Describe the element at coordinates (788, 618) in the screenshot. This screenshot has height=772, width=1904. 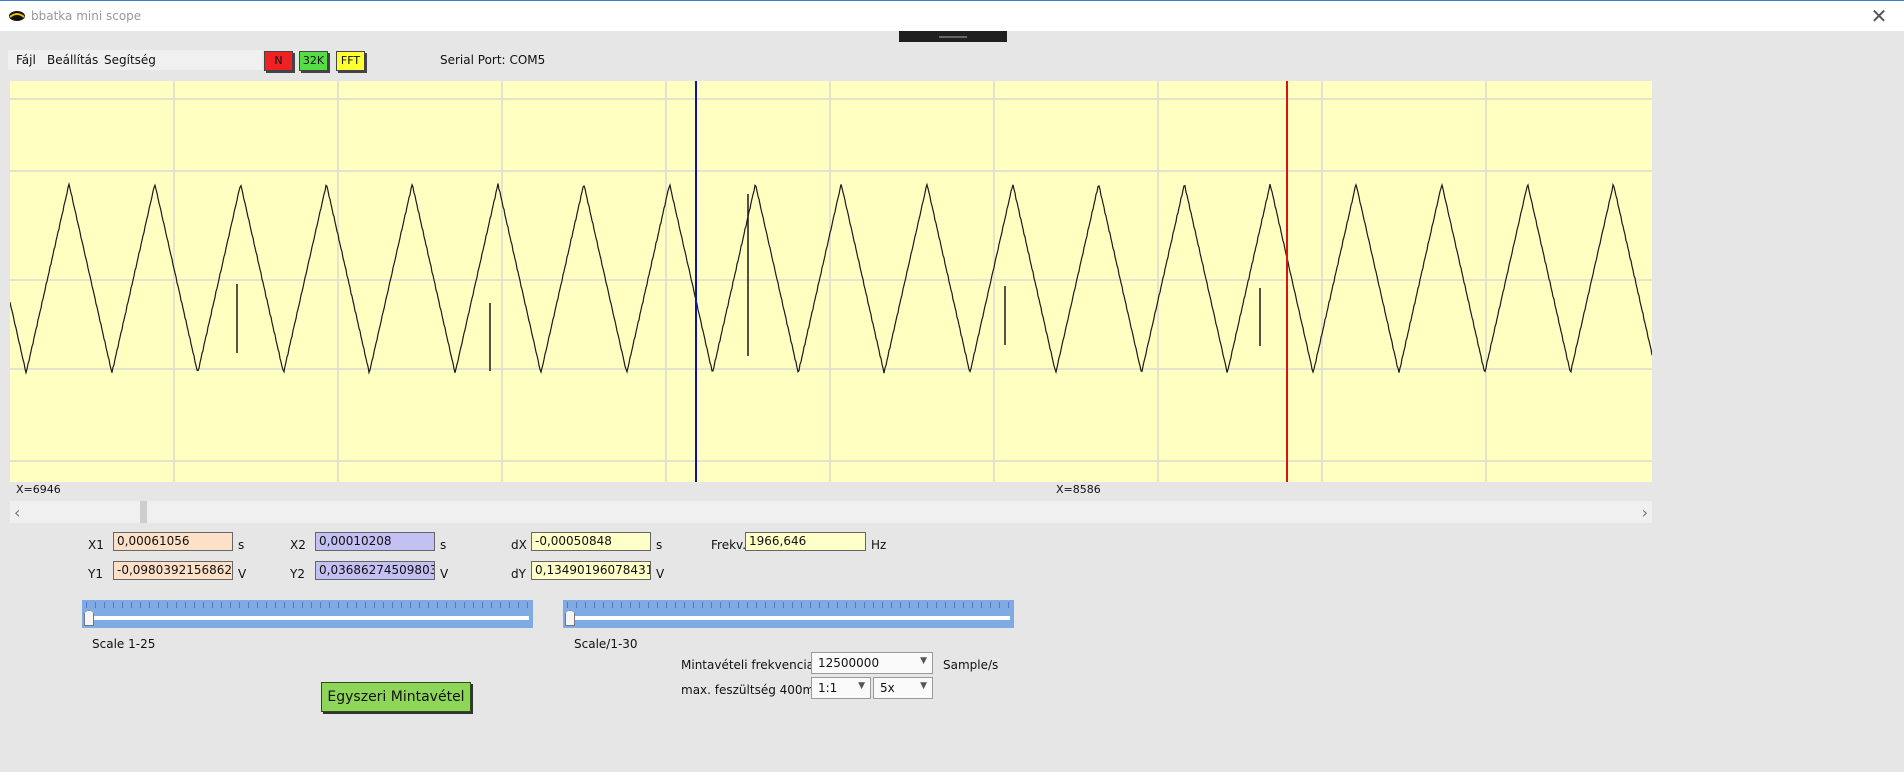
I see `scale2-rail` at that location.